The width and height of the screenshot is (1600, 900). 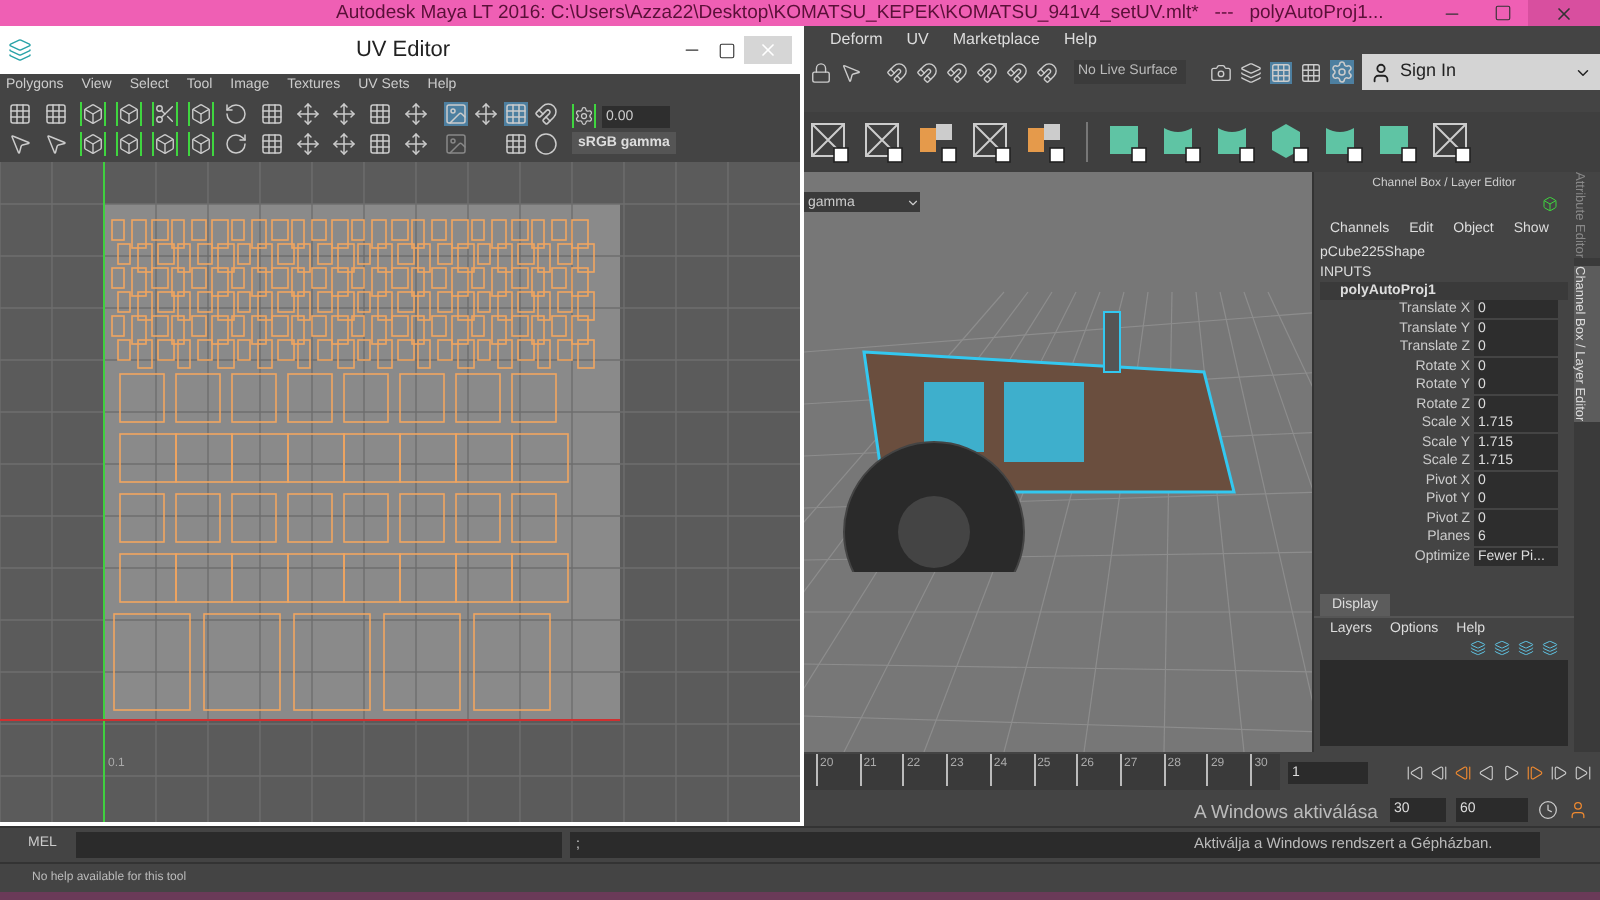 What do you see at coordinates (20, 50) in the screenshot?
I see `app-icon` at bounding box center [20, 50].